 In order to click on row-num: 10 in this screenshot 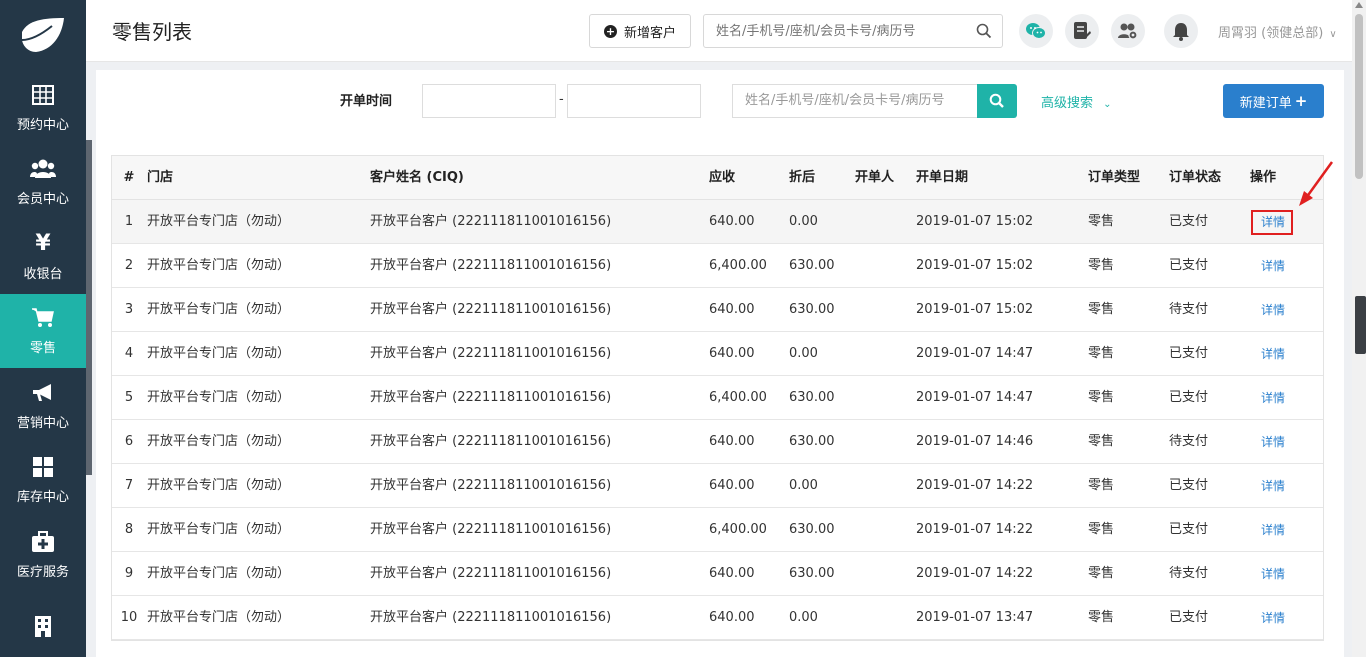, I will do `click(129, 617)`.